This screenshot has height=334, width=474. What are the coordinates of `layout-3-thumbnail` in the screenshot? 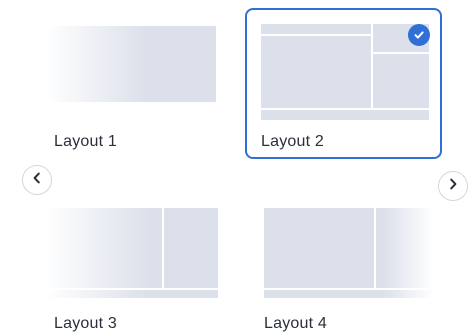 It's located at (132, 253).